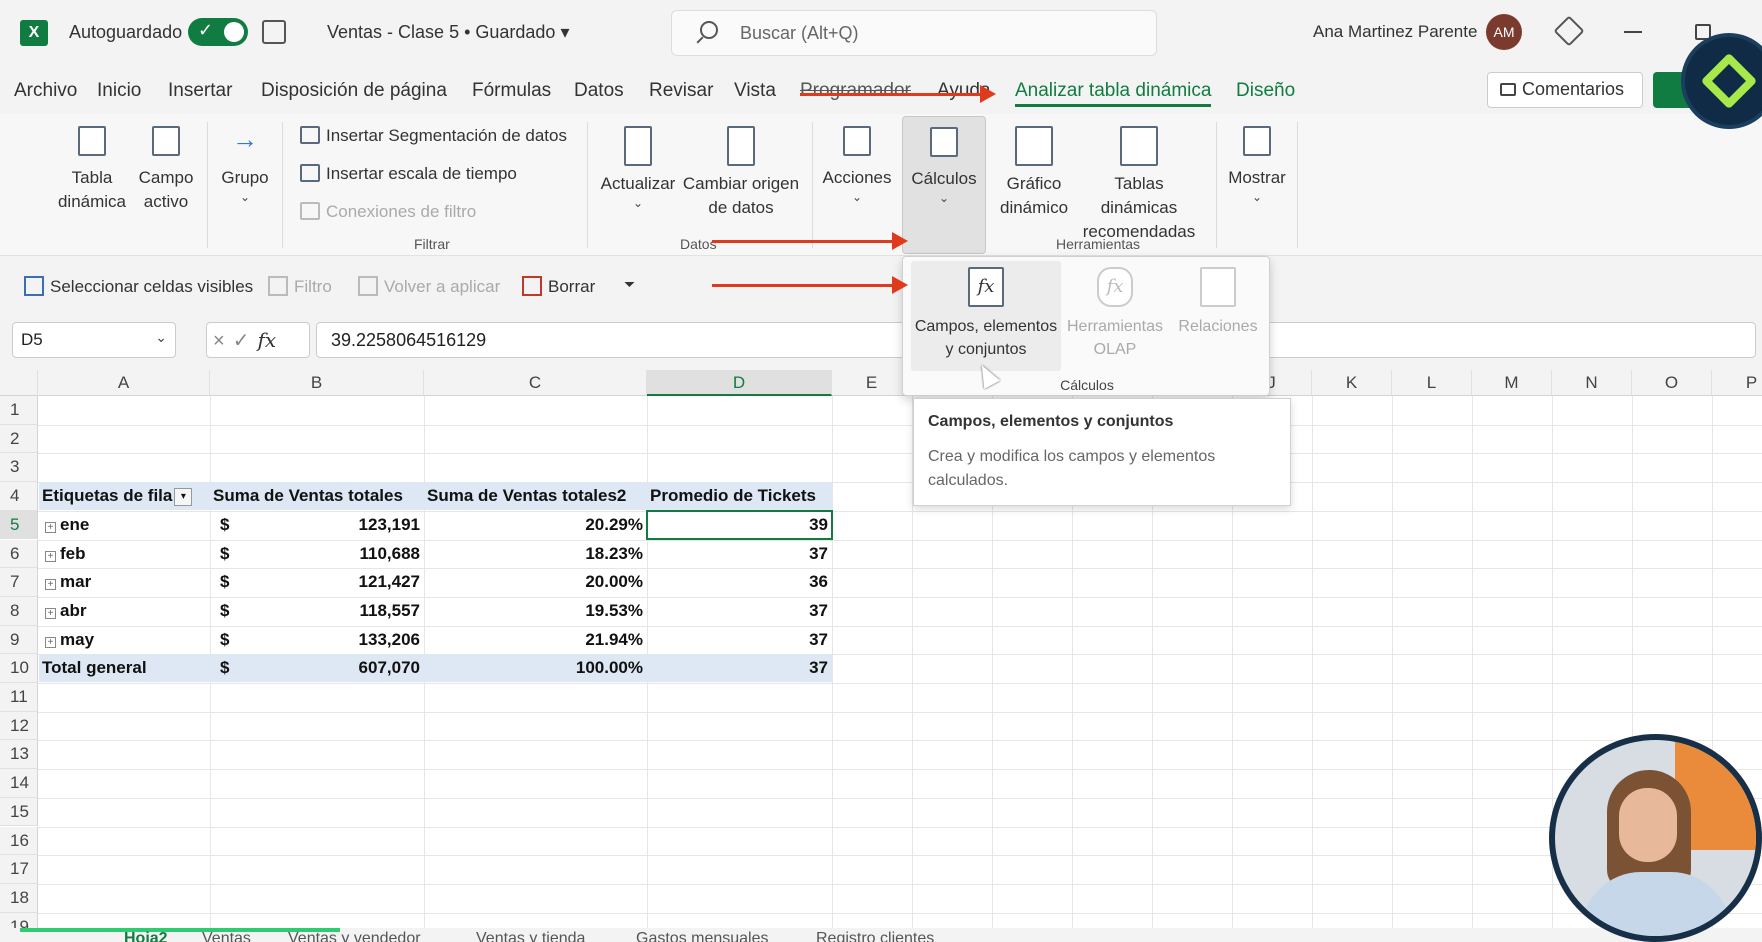  What do you see at coordinates (146, 936) in the screenshot?
I see `sheet-tab: Hoja2` at bounding box center [146, 936].